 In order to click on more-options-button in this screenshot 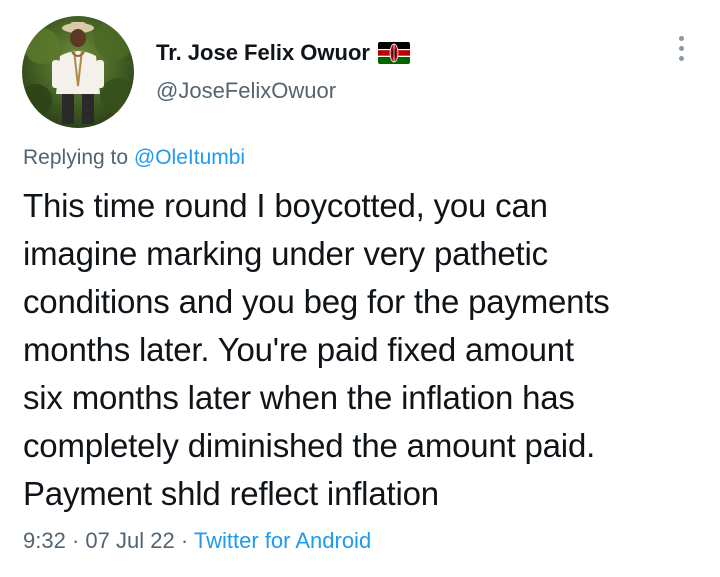, I will do `click(681, 48)`.